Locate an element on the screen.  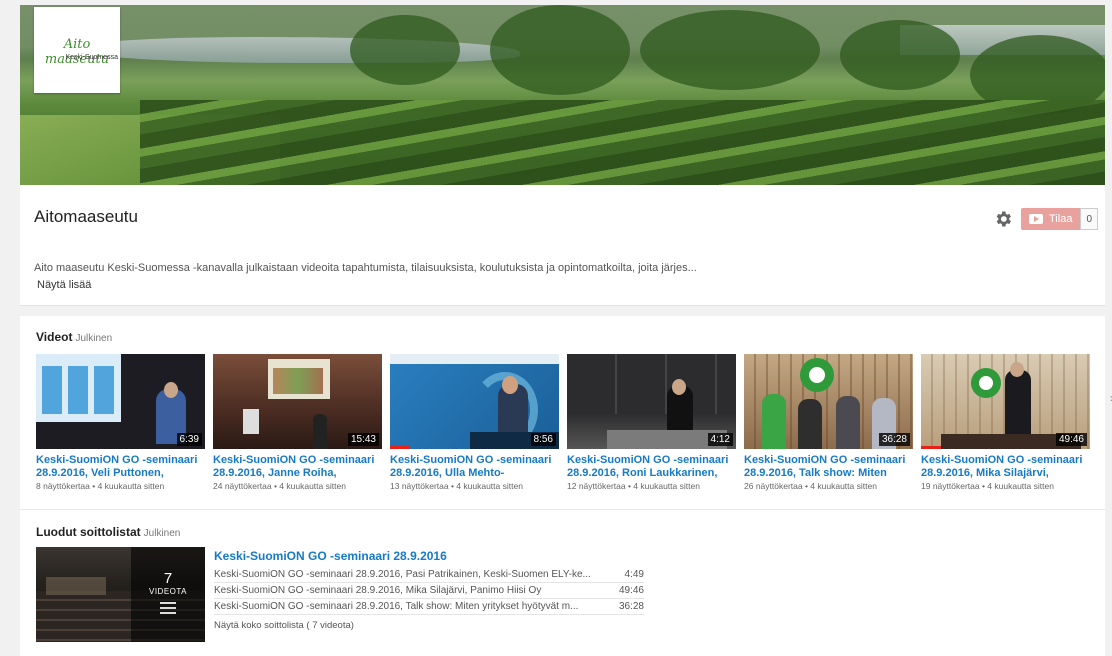
subscribe-control: Tilaa 0 is located at coordinates (1059, 219).